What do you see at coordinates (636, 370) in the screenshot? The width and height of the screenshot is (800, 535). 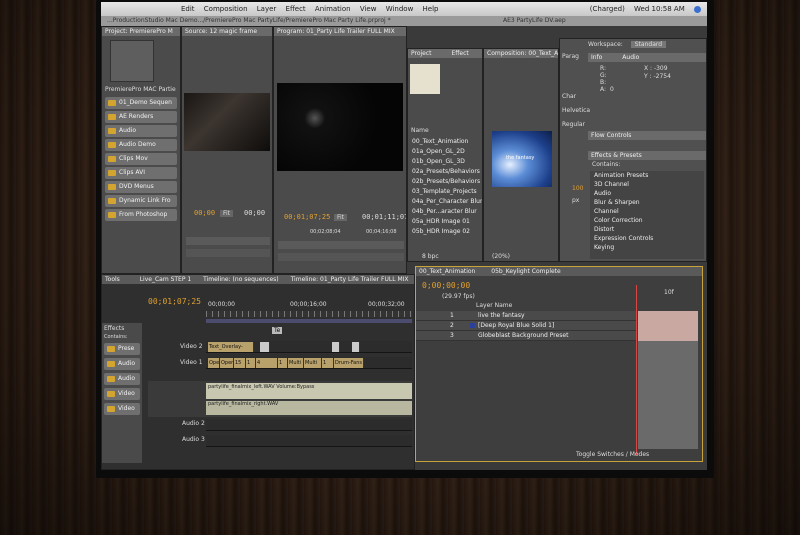 I see `ae-current-time-indicator` at bounding box center [636, 370].